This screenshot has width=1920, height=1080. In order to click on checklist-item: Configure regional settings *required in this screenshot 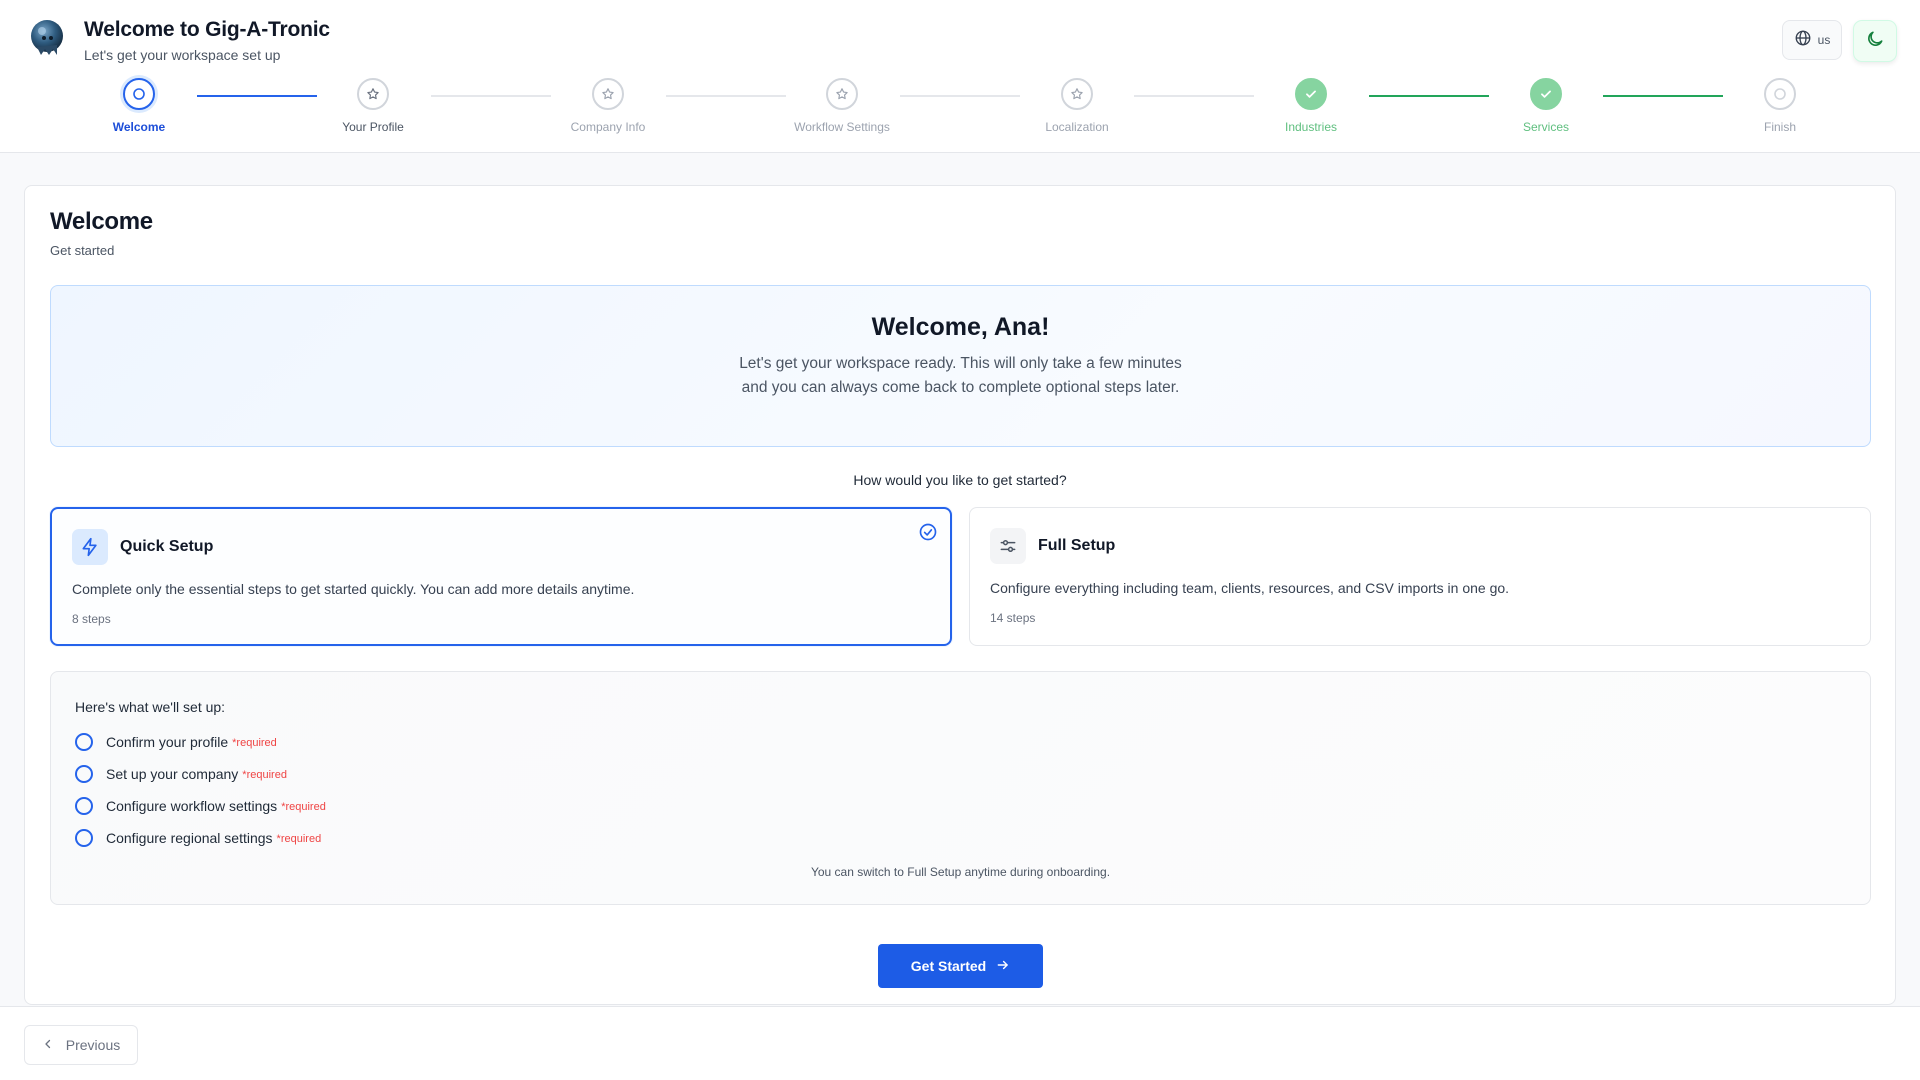, I will do `click(198, 838)`.